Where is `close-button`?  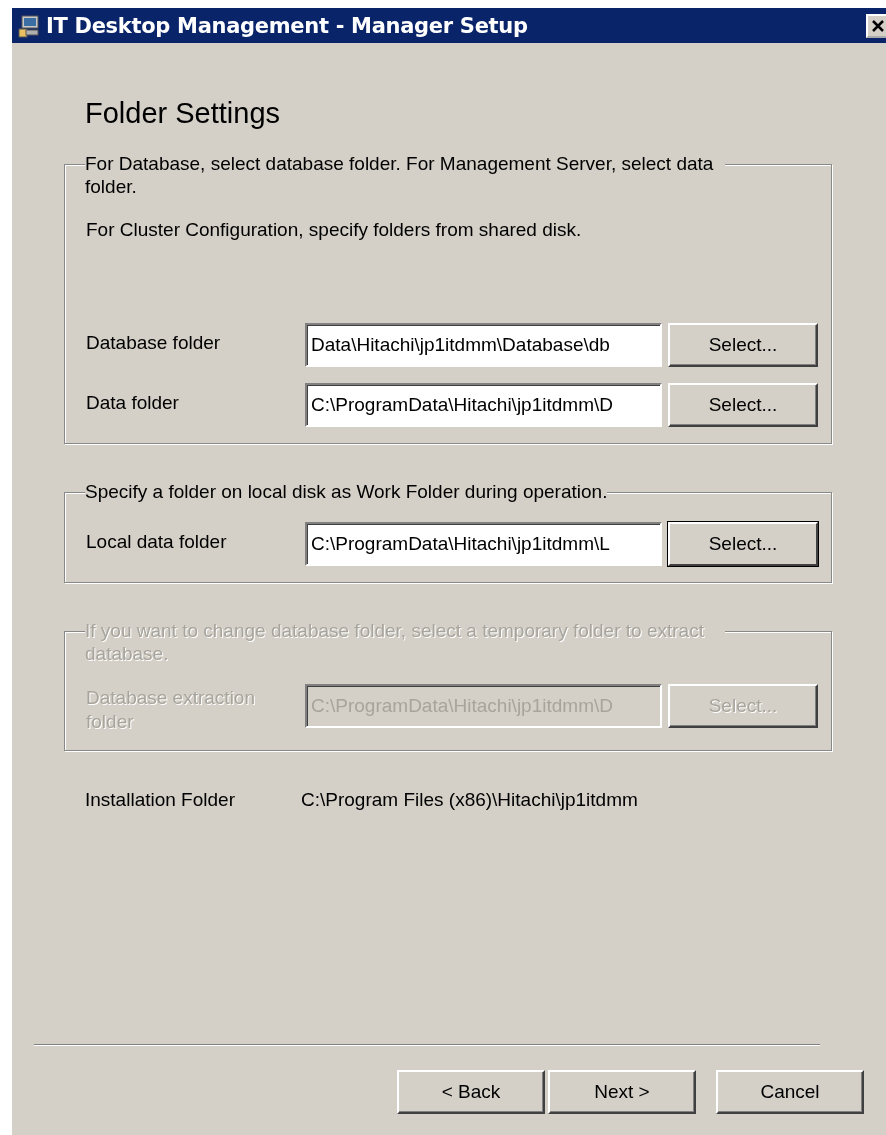
close-button is located at coordinates (876, 25).